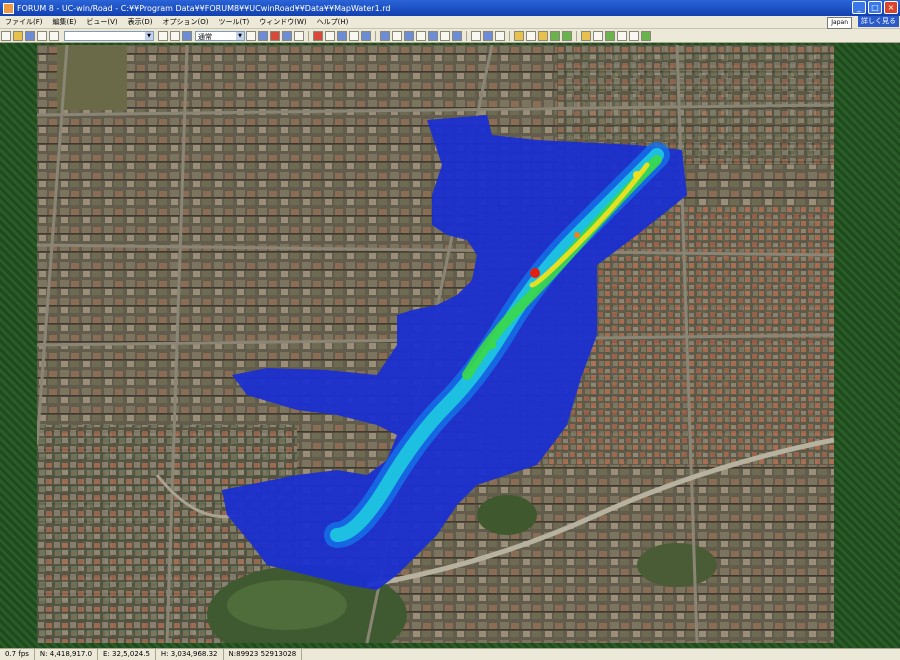 This screenshot has height=660, width=900. I want to click on measure-icon, so click(385, 35).